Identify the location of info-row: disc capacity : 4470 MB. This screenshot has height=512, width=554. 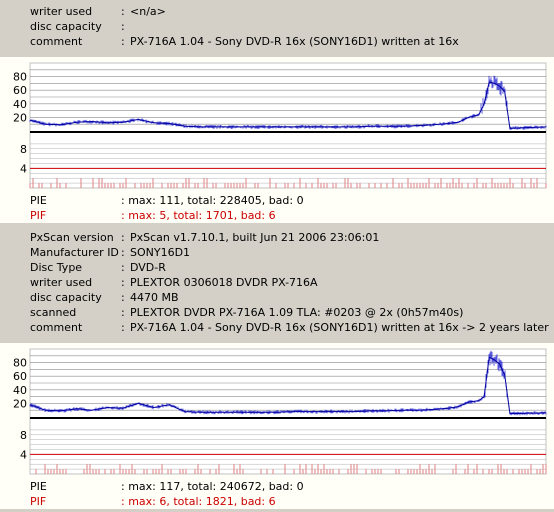
(277, 297).